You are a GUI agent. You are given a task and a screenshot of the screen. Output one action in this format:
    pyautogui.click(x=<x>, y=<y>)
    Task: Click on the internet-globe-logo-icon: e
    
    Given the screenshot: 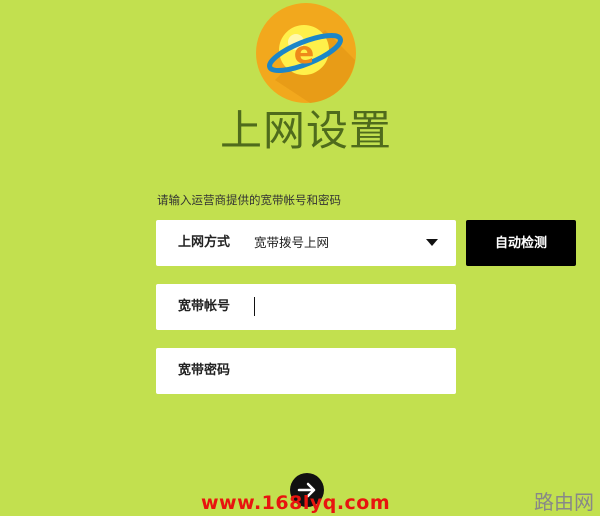 What is the action you would take?
    pyautogui.click(x=306, y=53)
    